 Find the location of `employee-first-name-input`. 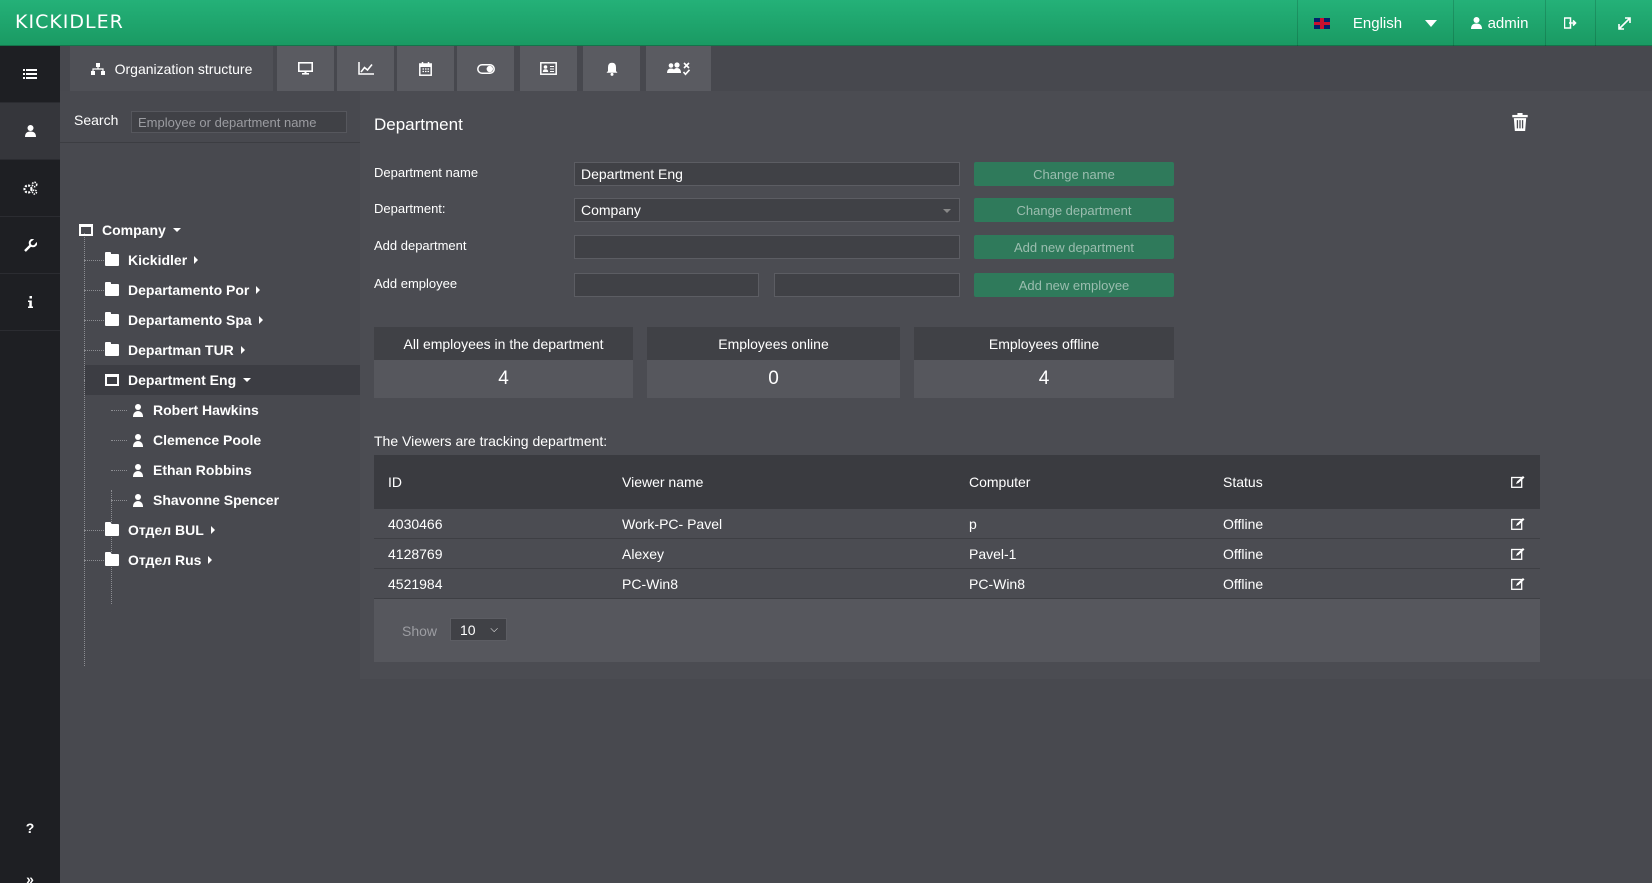

employee-first-name-input is located at coordinates (666, 285).